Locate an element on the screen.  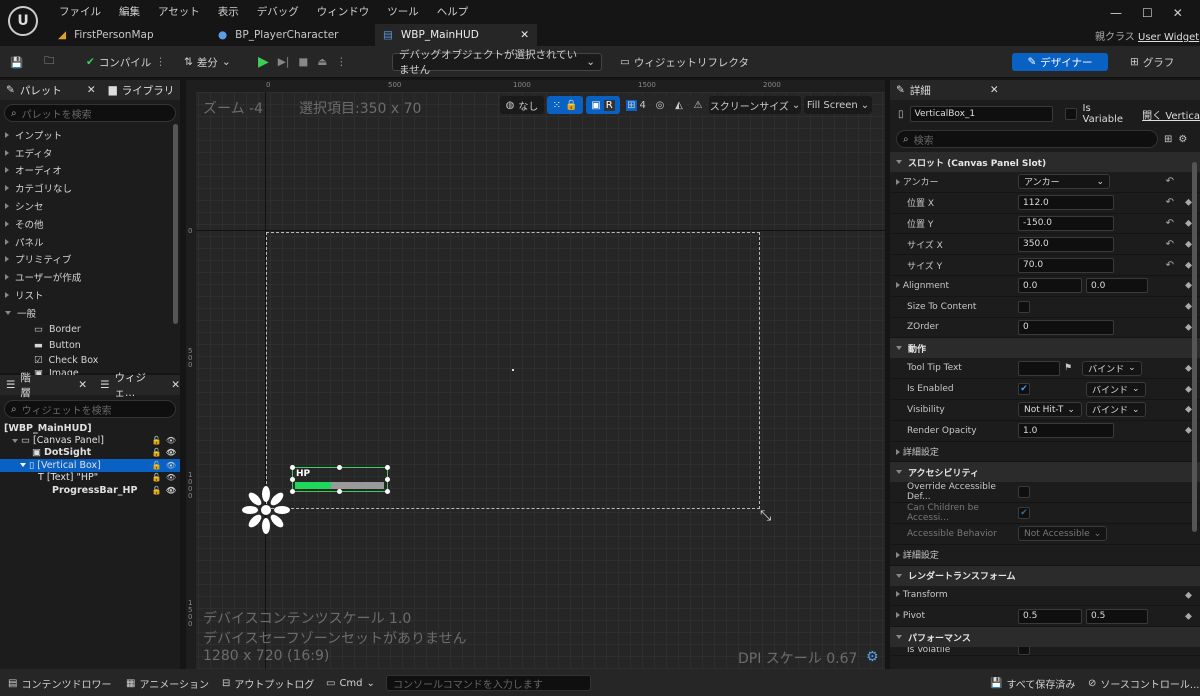
snap-button: ⁙ 🔒 is located at coordinates (565, 105).